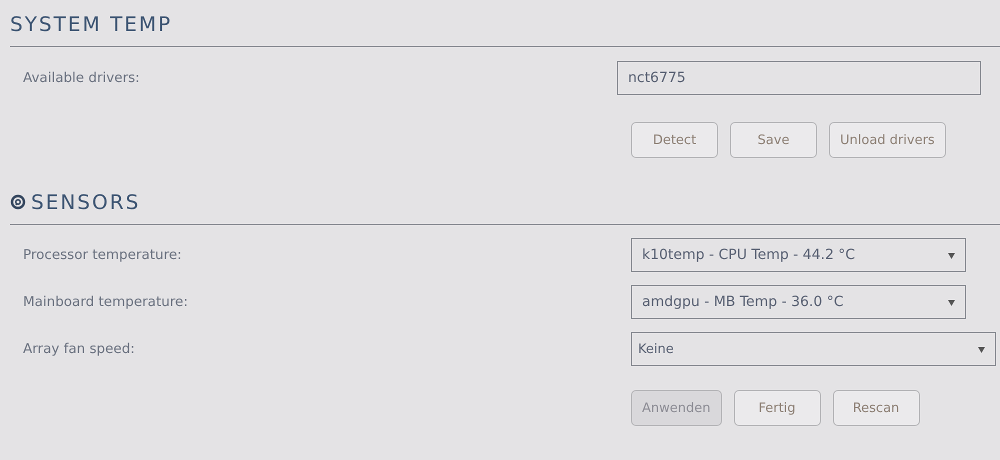 The height and width of the screenshot is (460, 1000). Describe the element at coordinates (85, 202) in the screenshot. I see `section-title: SENSORS` at that location.